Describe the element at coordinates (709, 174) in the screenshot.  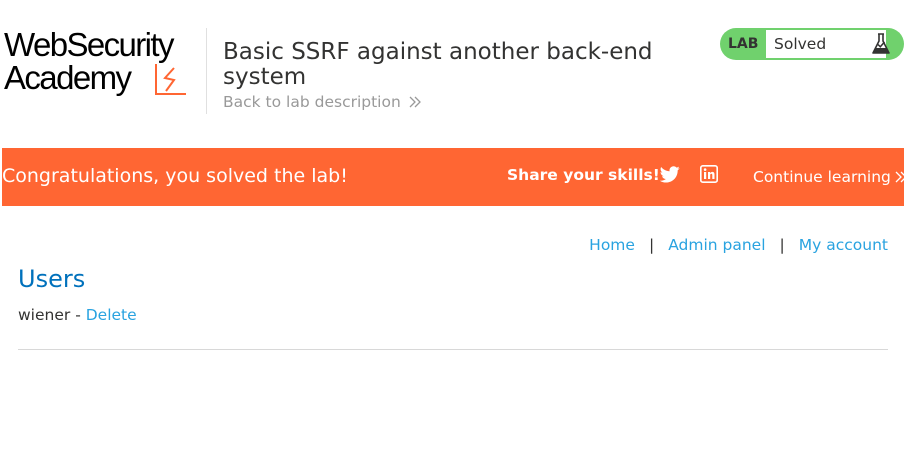
I see `linkedin-icon` at that location.